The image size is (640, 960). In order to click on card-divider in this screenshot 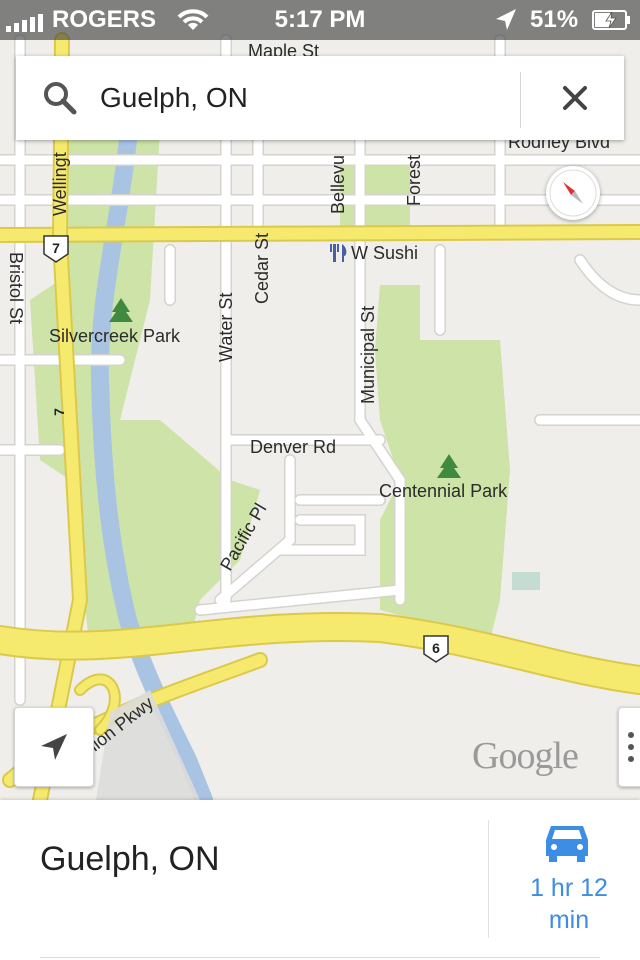, I will do `click(488, 879)`.